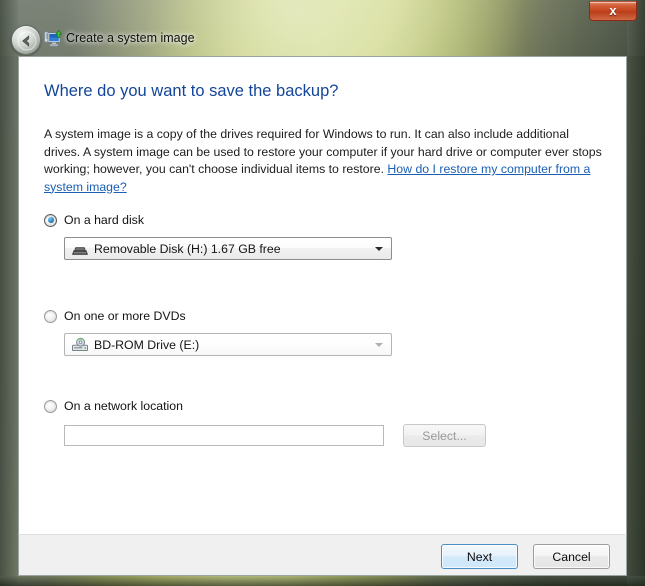 The width and height of the screenshot is (645, 586). I want to click on optical-drive-icon, so click(80, 345).